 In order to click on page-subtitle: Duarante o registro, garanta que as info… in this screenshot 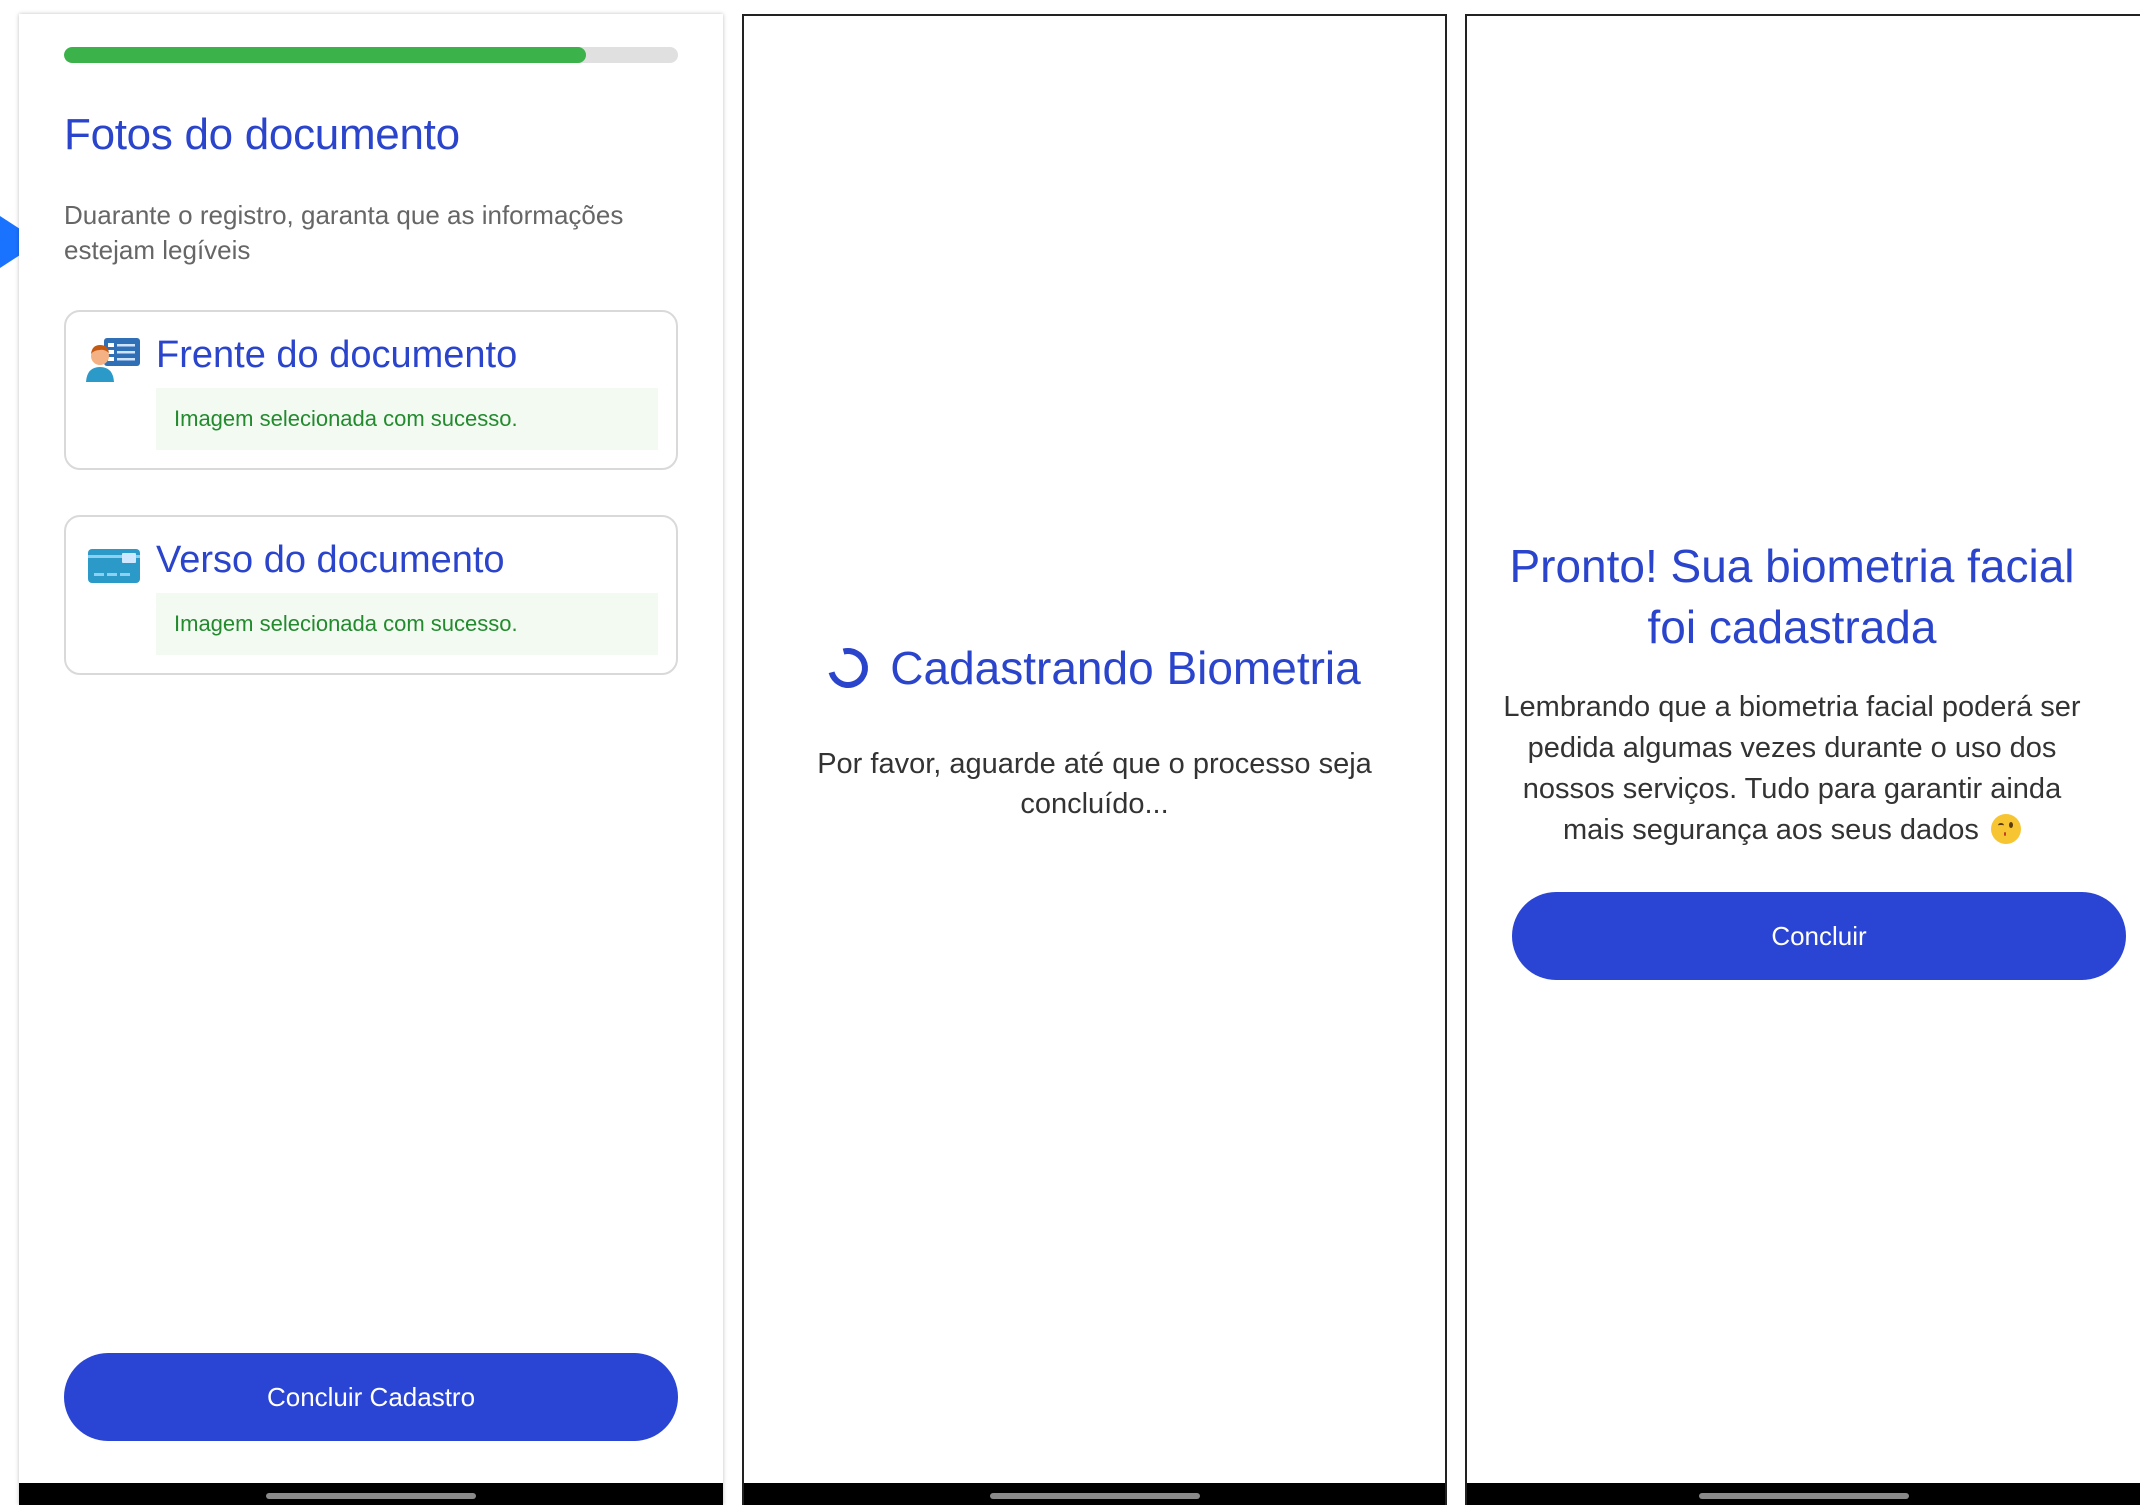, I will do `click(344, 232)`.